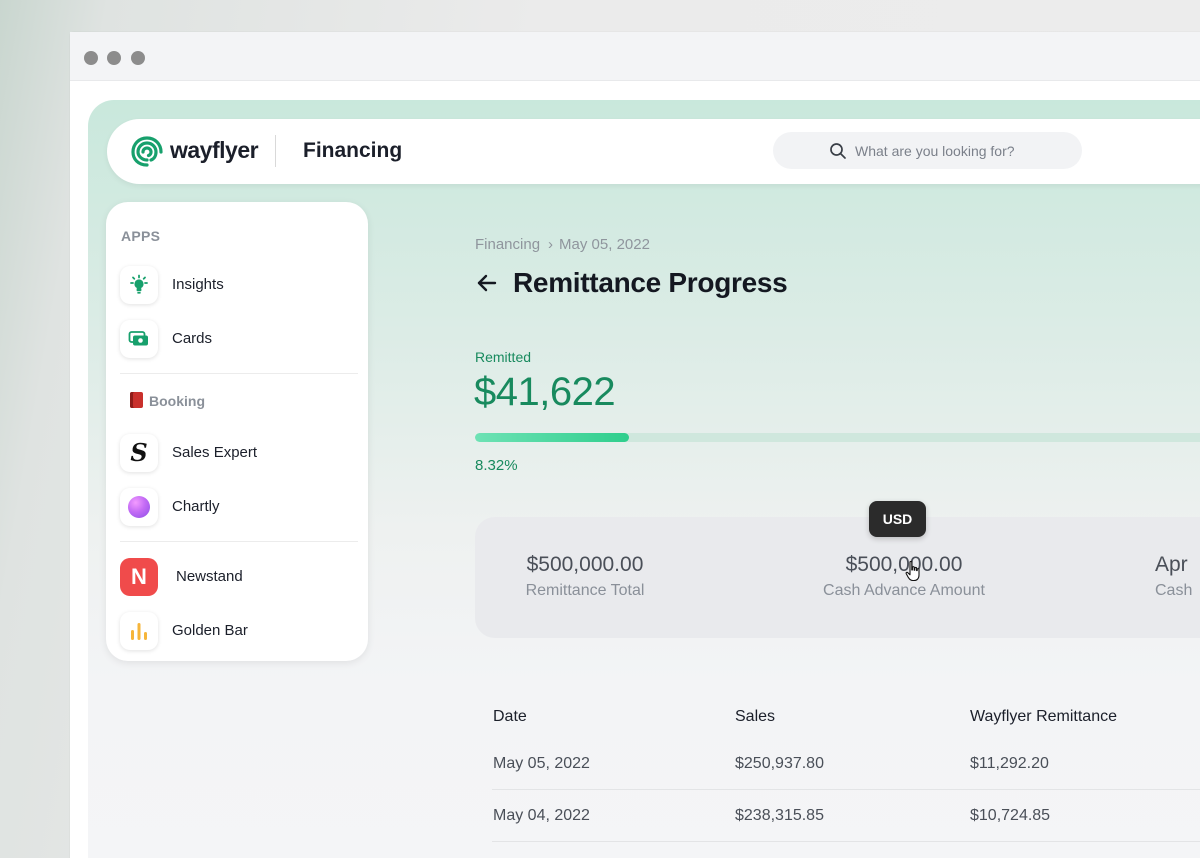  What do you see at coordinates (138, 58) in the screenshot?
I see `window-maximize-dot` at bounding box center [138, 58].